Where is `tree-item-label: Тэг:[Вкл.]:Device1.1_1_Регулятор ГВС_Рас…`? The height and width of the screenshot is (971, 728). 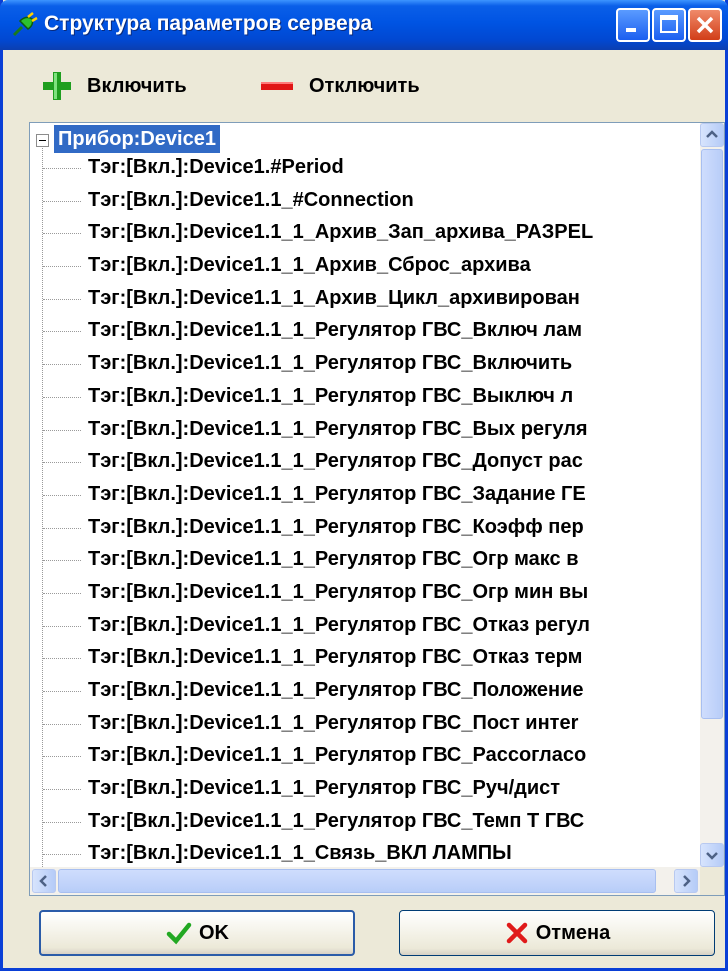
tree-item-label: Тэг:[Вкл.]:Device1.1_1_Регулятор ГВС_Рас… is located at coordinates (337, 755).